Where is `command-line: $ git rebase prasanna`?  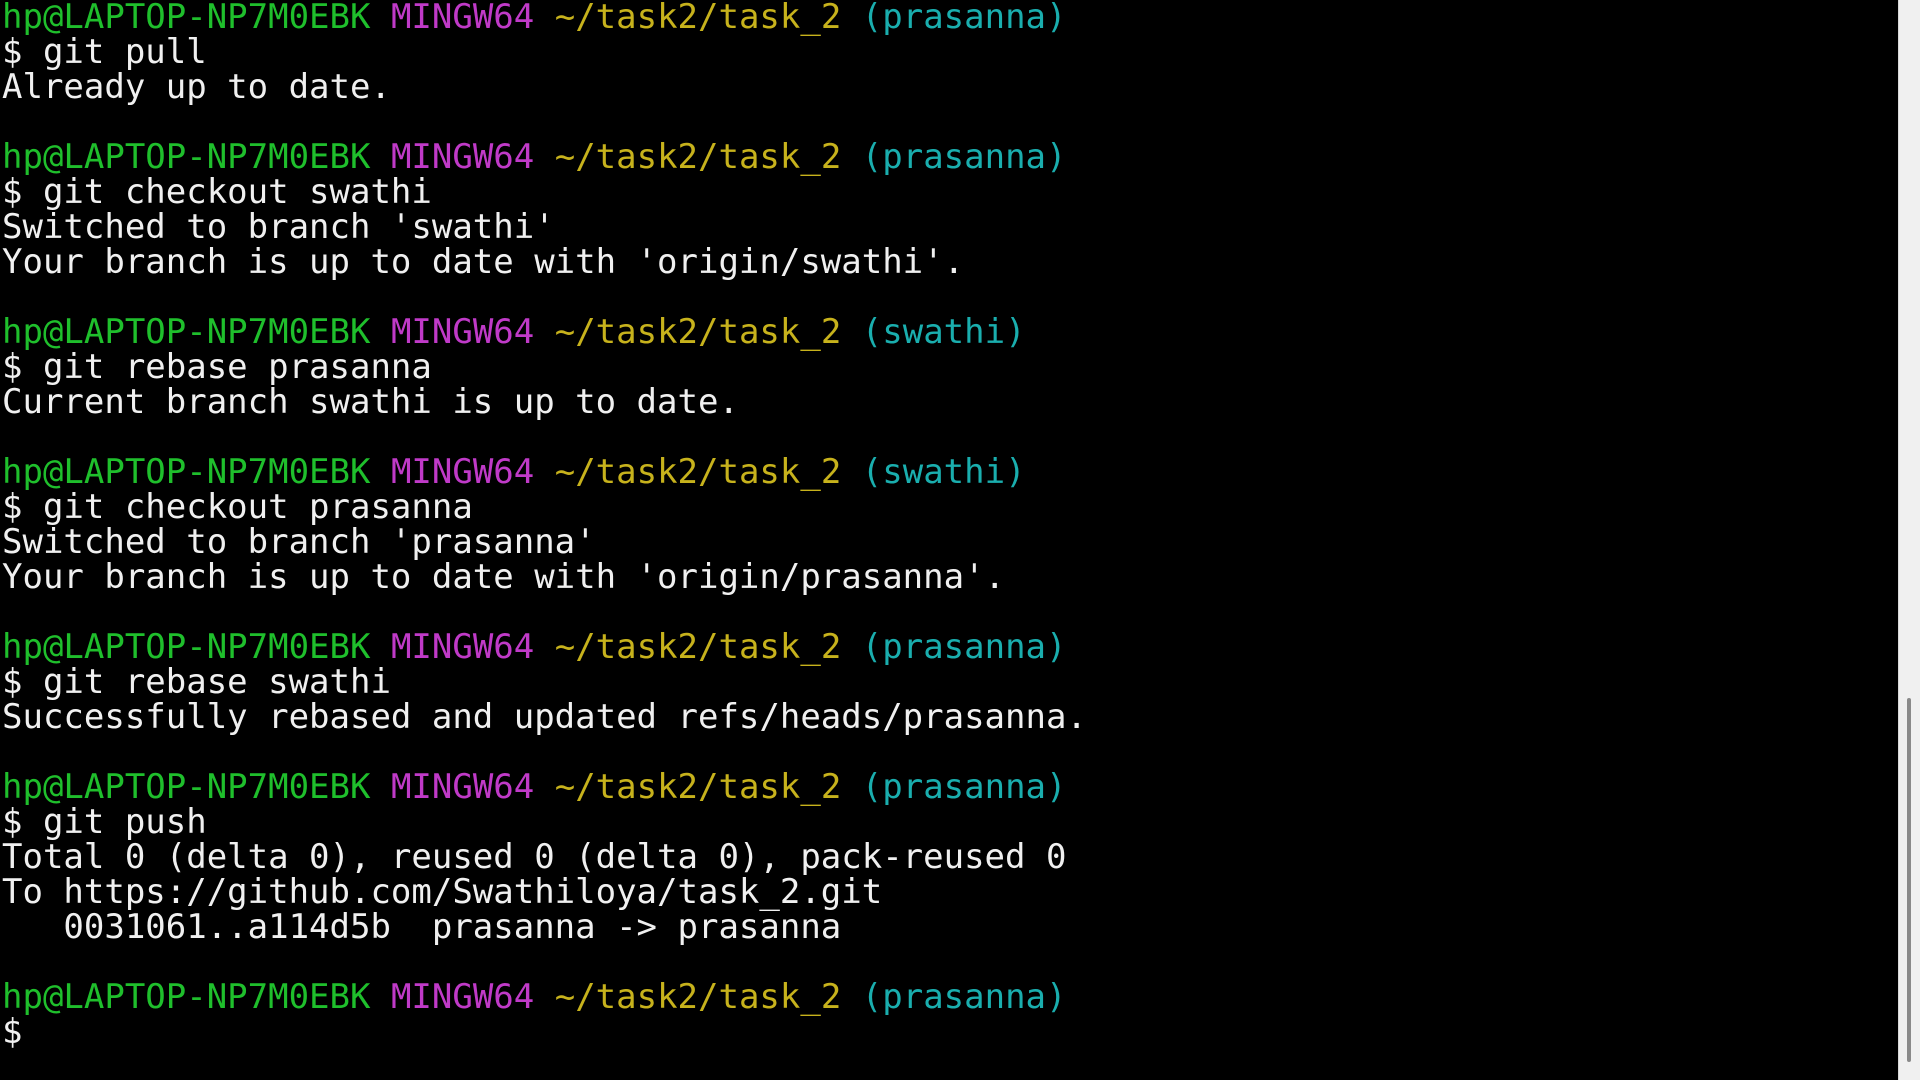 command-line: $ git rebase prasanna is located at coordinates (217, 367).